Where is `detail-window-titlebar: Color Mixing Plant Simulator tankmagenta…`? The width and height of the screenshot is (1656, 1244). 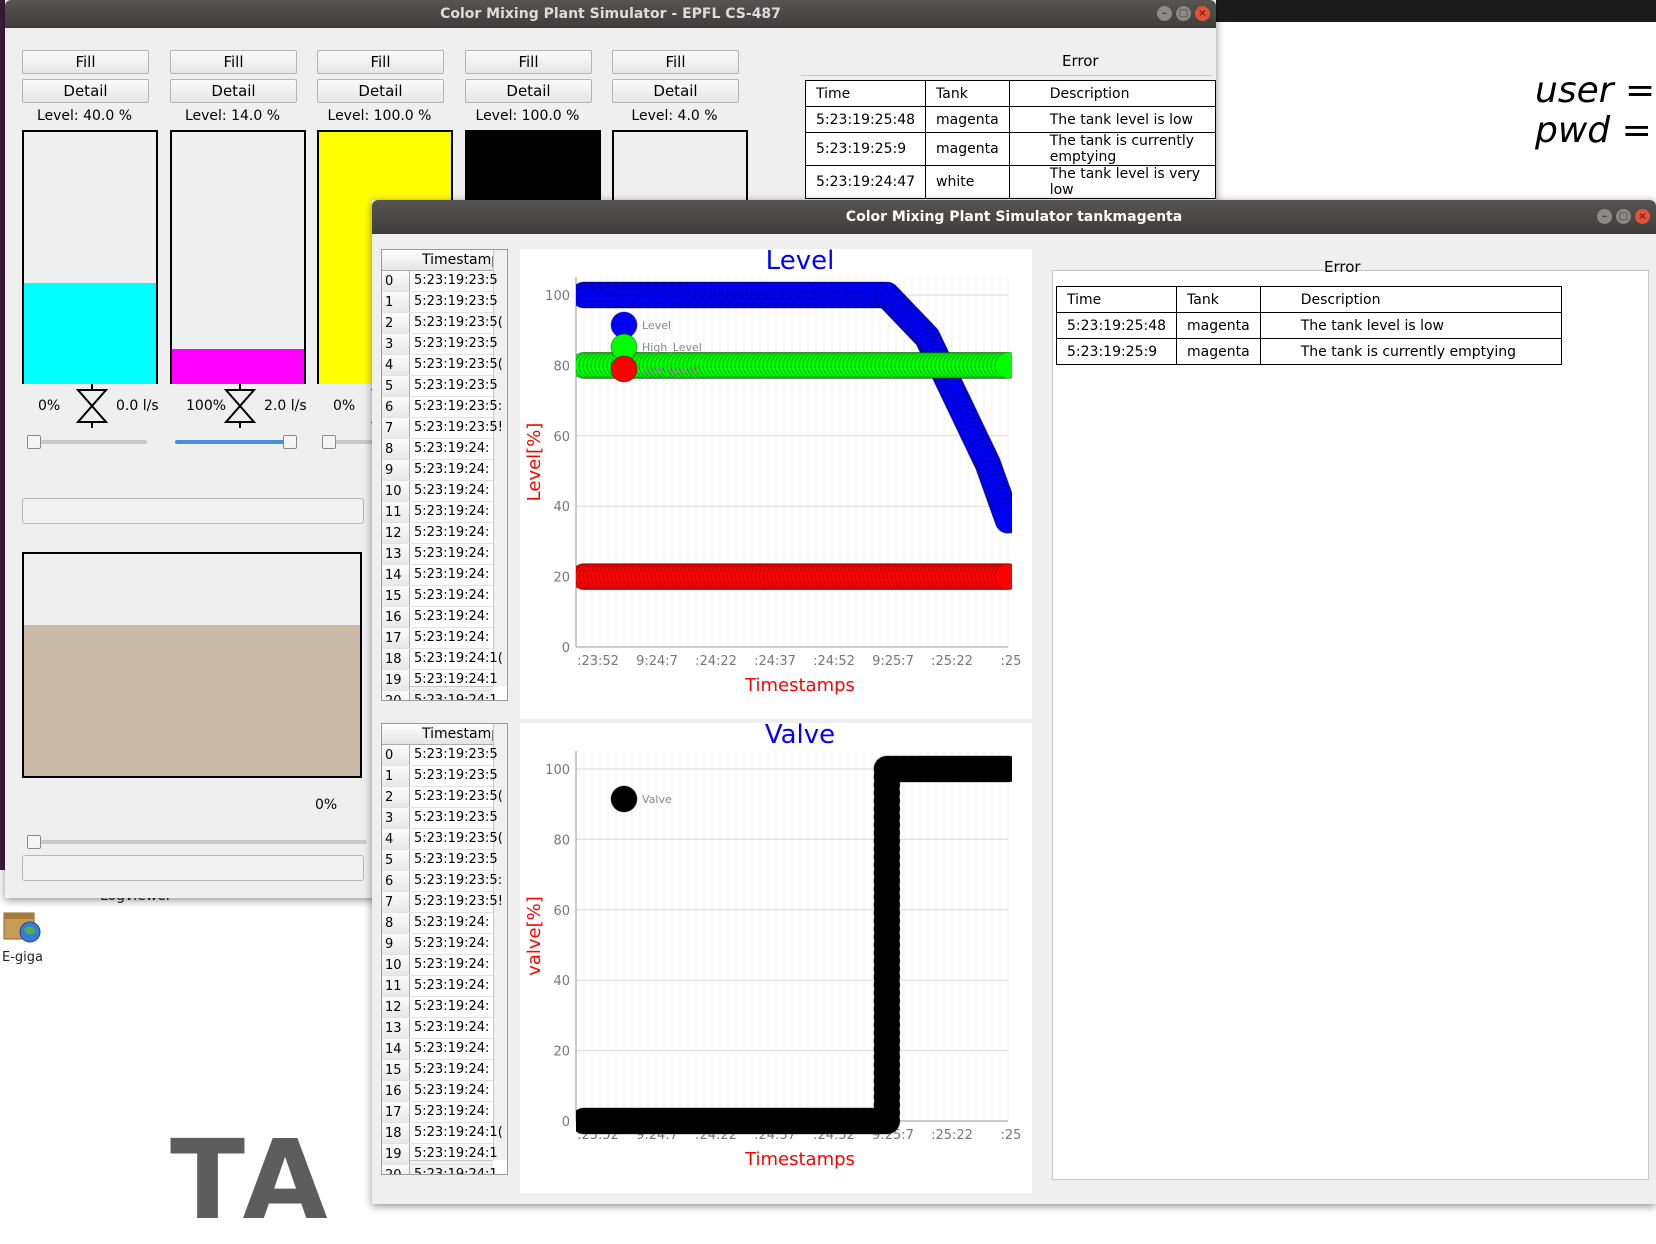
detail-window-titlebar: Color Mixing Plant Simulator tankmagenta… is located at coordinates (1014, 217).